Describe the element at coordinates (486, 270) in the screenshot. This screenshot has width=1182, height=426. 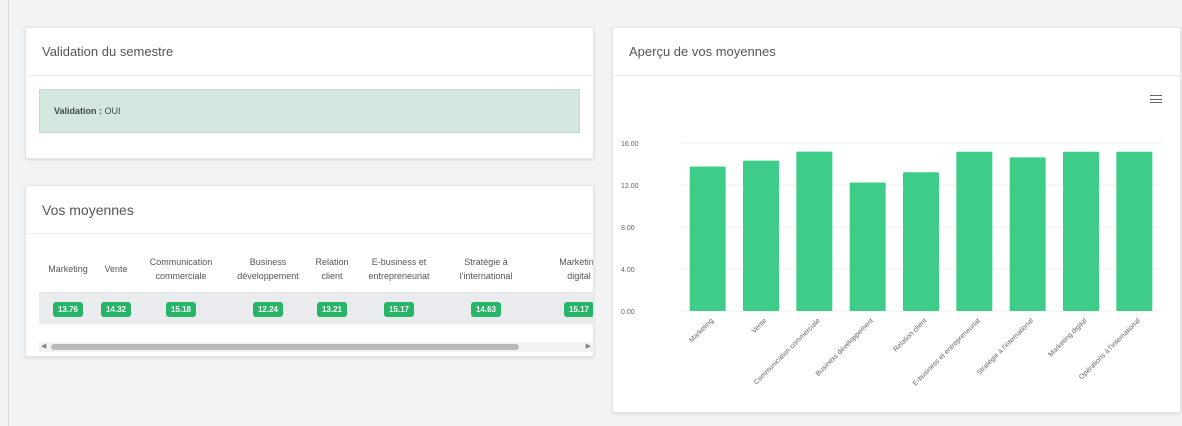
I see `column-header: Stratégie à l'international` at that location.